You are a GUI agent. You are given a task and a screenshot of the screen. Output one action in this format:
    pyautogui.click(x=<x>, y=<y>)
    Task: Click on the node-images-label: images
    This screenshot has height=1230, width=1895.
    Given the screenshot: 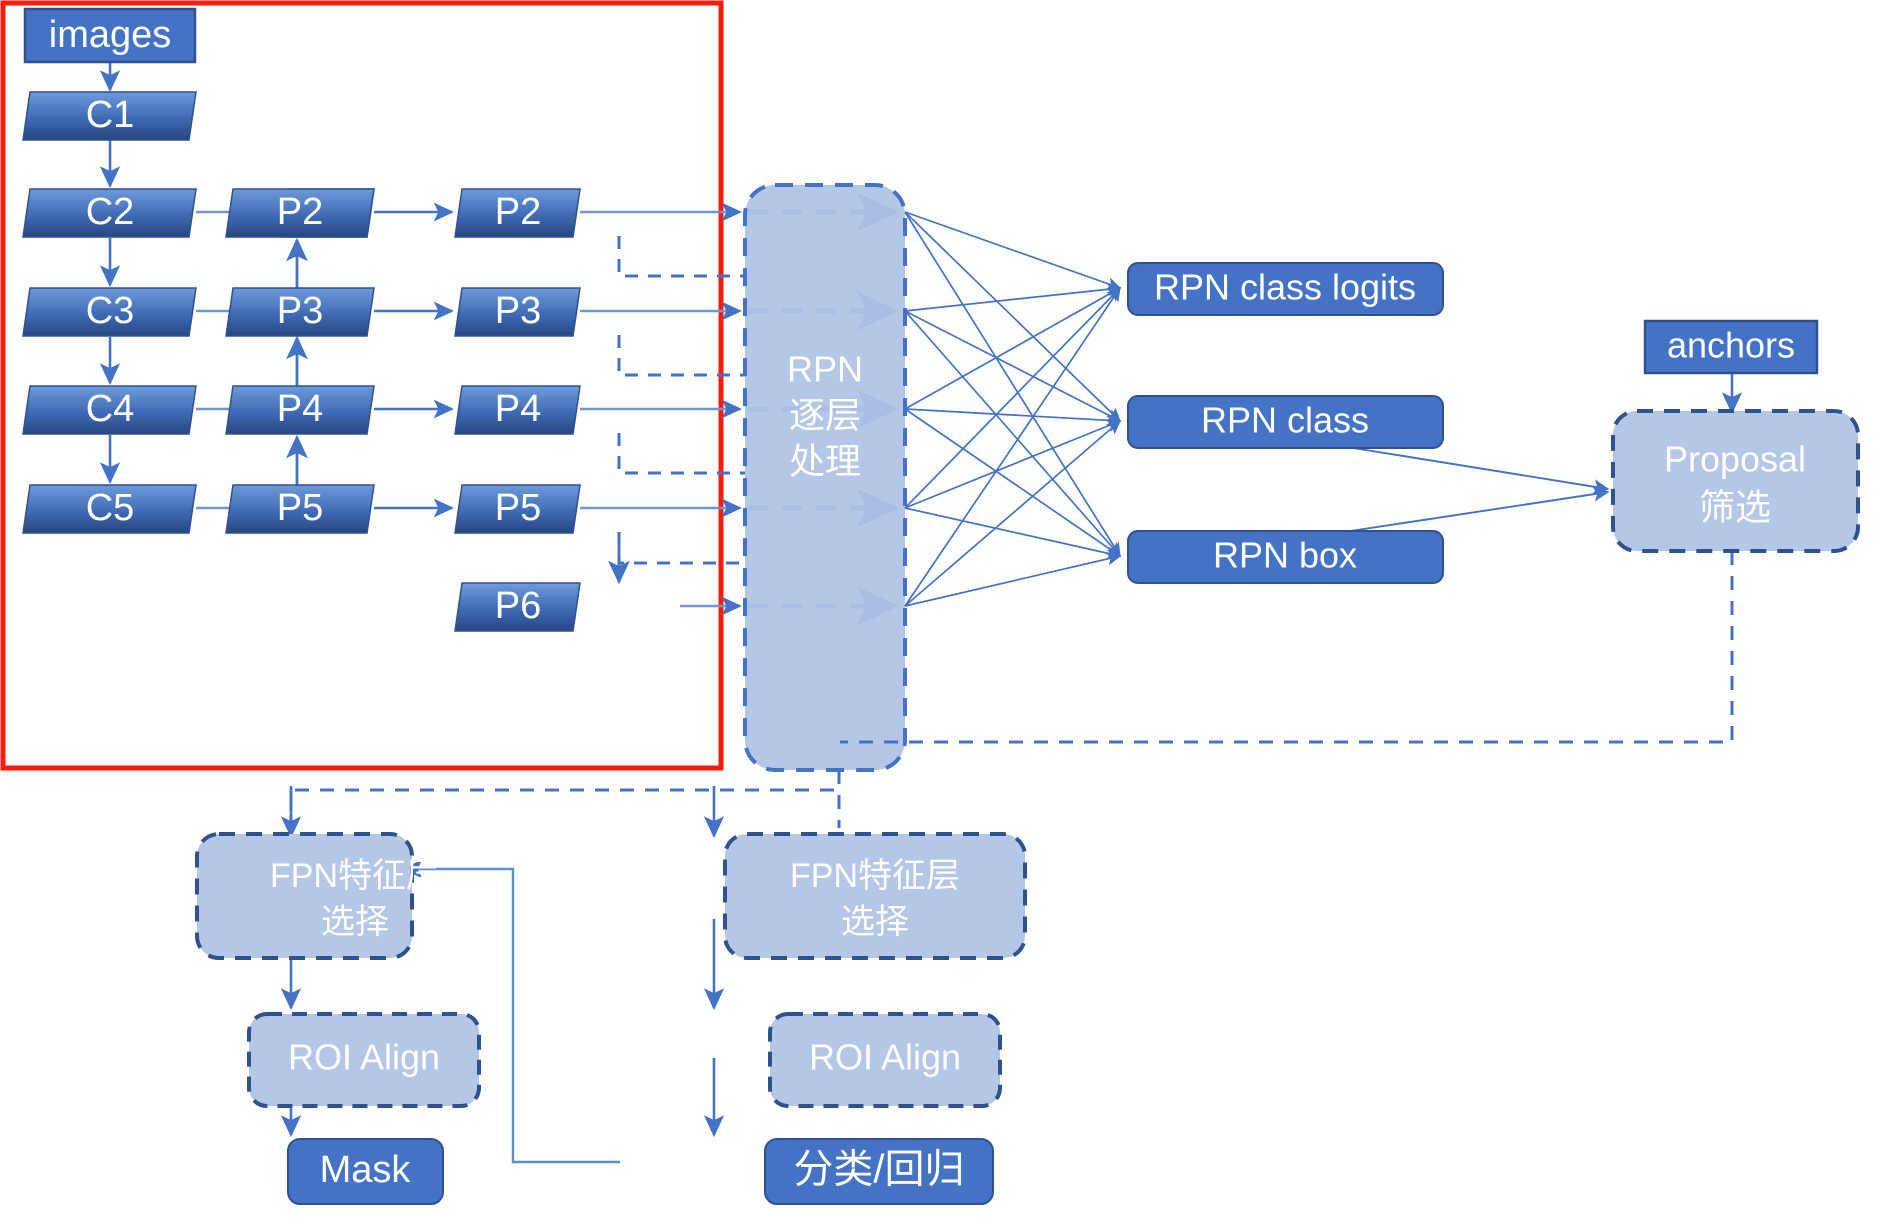 What is the action you would take?
    pyautogui.click(x=110, y=35)
    